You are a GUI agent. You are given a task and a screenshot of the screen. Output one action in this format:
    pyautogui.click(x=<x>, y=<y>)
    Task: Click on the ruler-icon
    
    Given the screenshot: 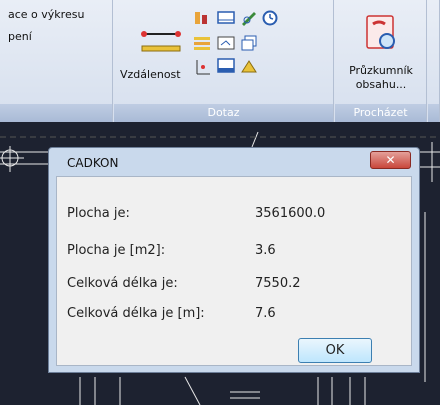 What is the action you would take?
    pyautogui.click(x=249, y=66)
    